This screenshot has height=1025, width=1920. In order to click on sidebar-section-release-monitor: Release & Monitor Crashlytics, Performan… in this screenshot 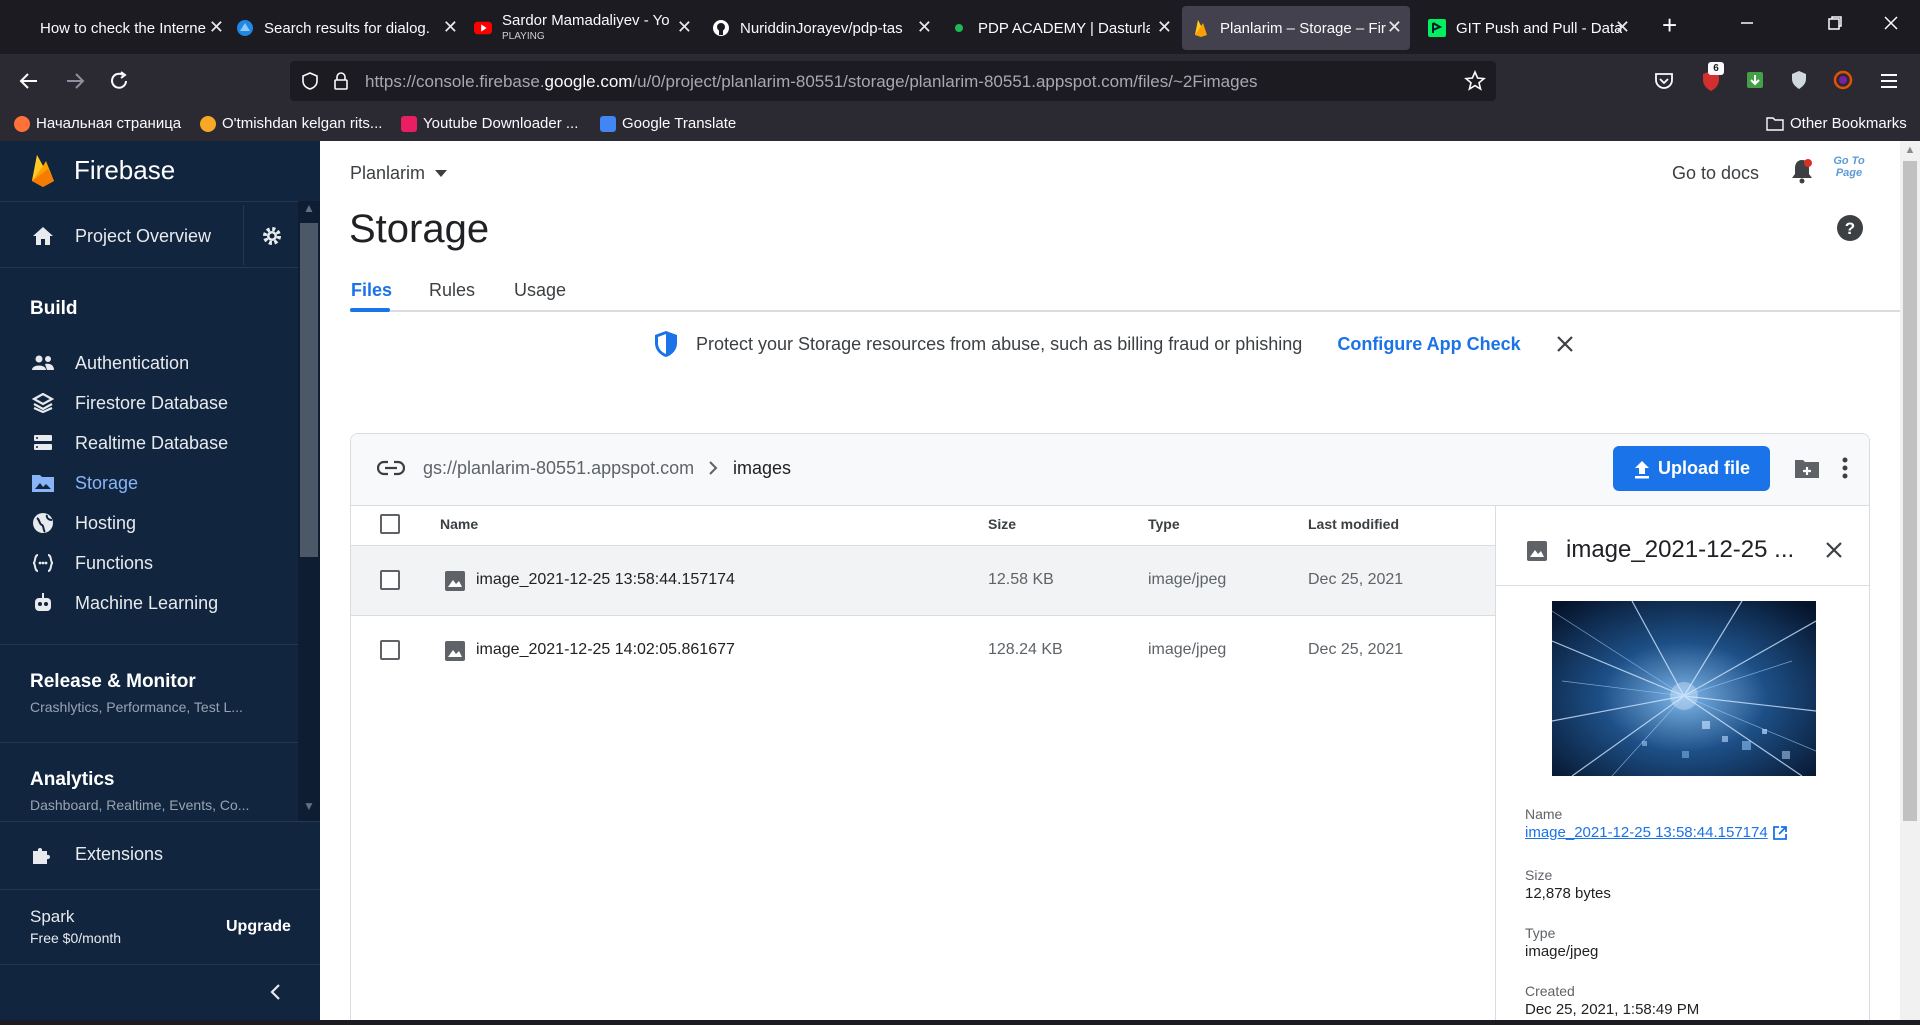, I will do `click(136, 693)`.